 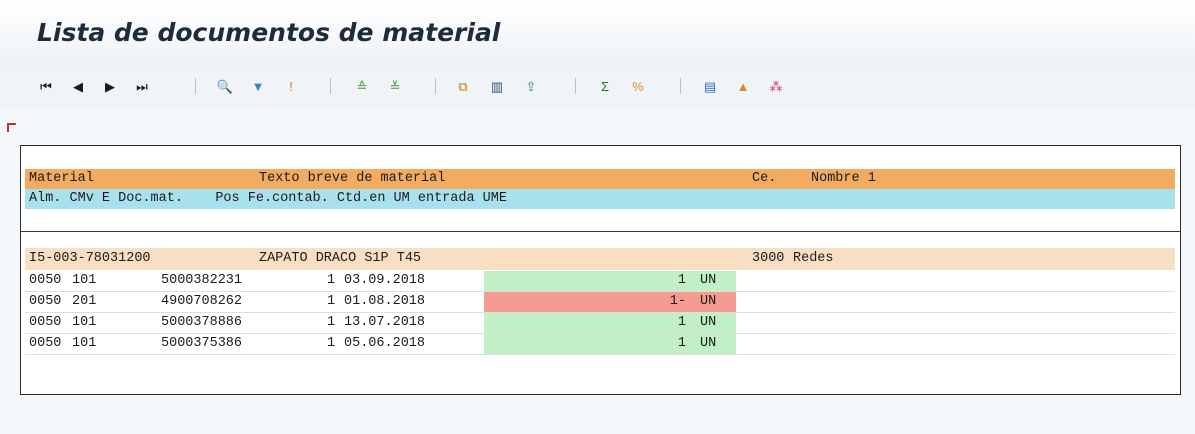 What do you see at coordinates (90, 258) in the screenshot?
I see `material-number: I5-003-78031200` at bounding box center [90, 258].